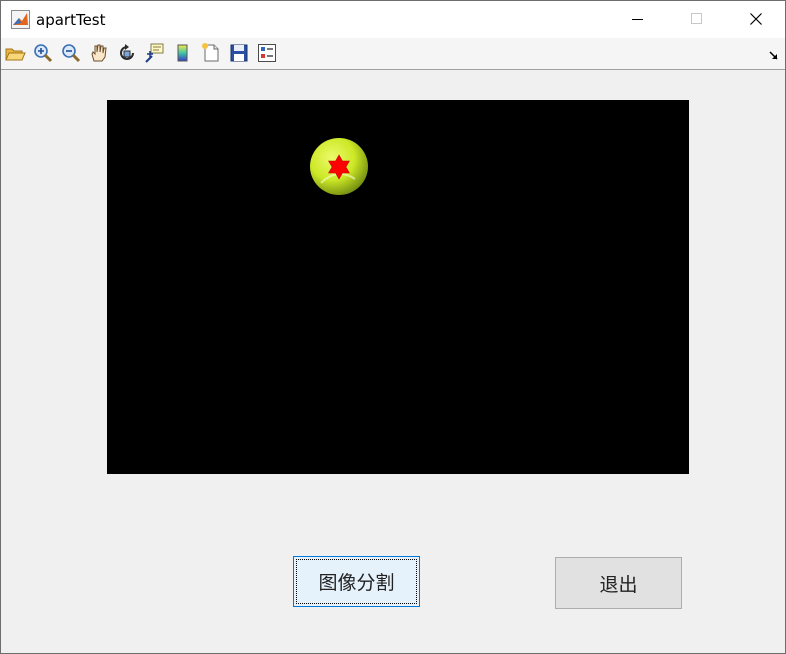 This screenshot has width=786, height=654. I want to click on focus-ring, so click(356, 581).